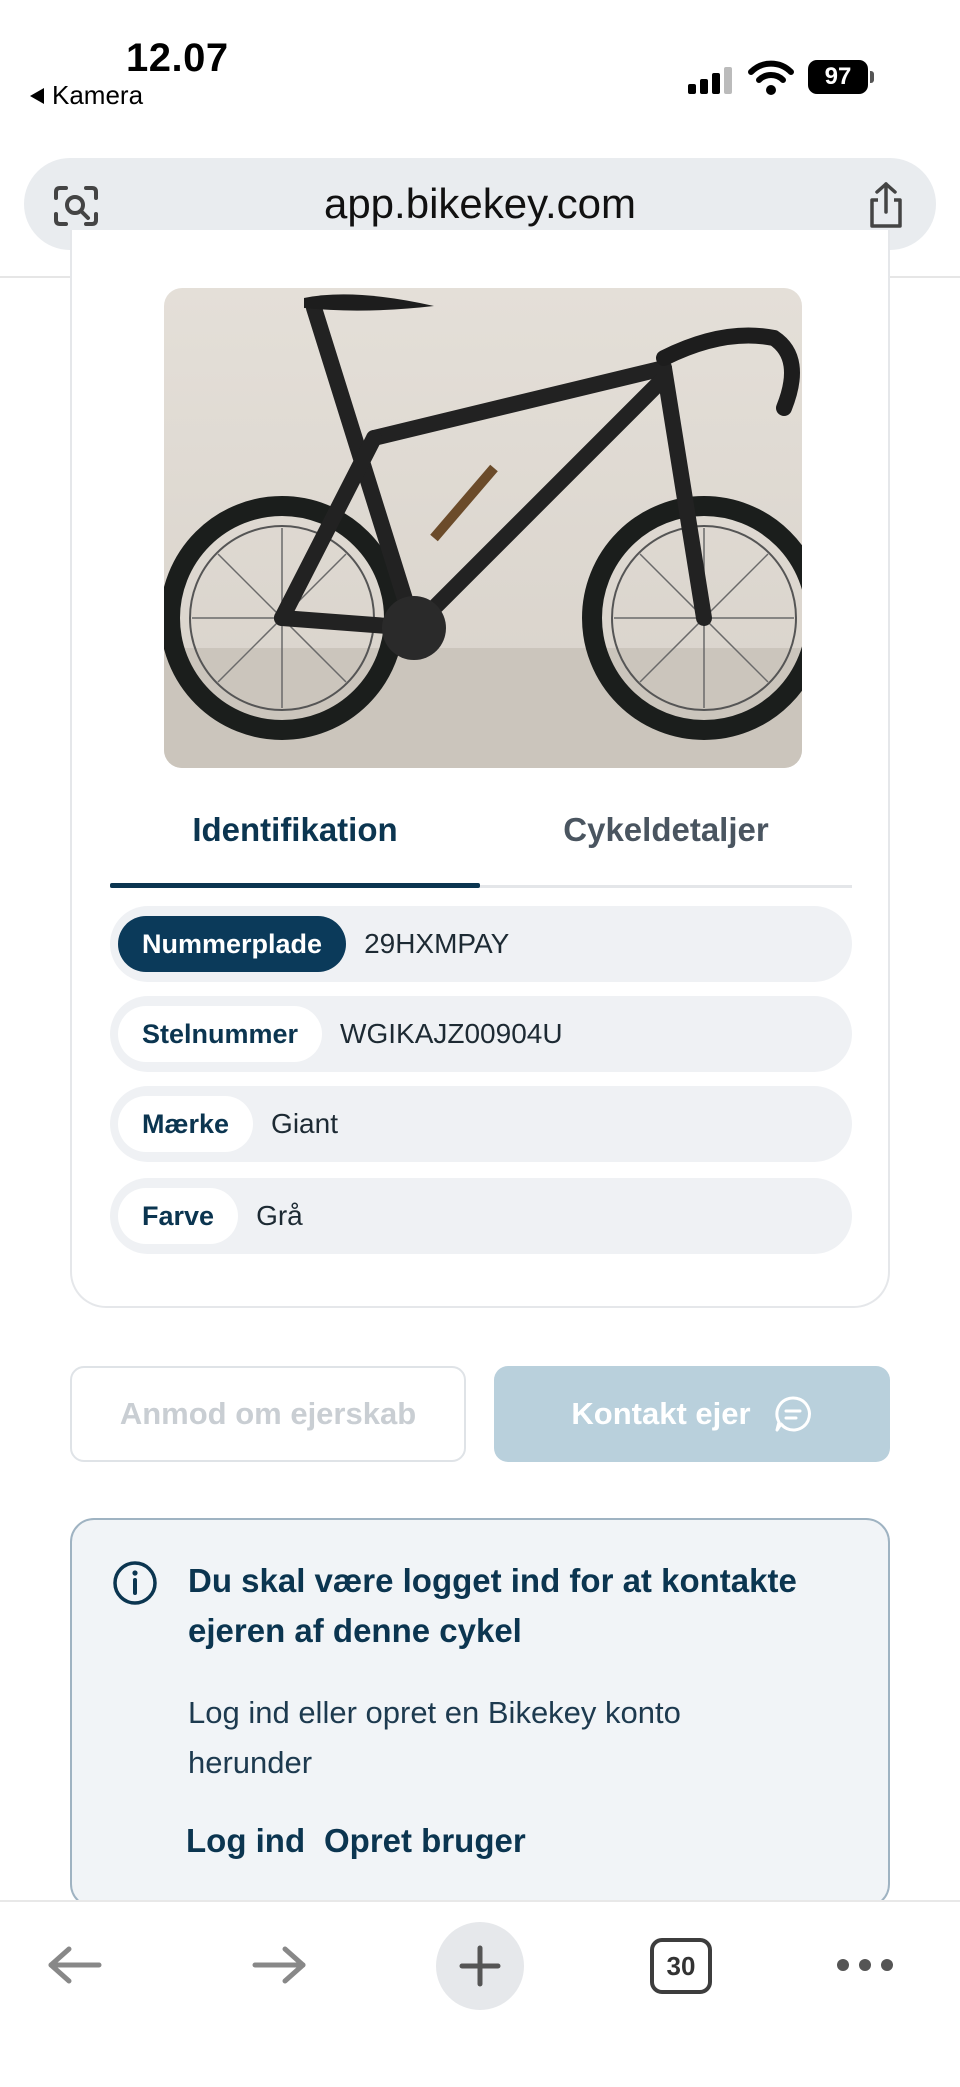 Image resolution: width=960 pixels, height=2087 pixels. Describe the element at coordinates (425, 1841) in the screenshot. I see `signup-link: Opret bruger` at that location.